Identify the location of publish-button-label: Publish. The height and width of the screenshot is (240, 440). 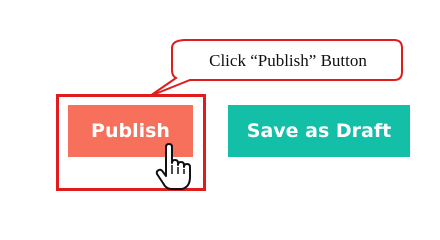
(130, 131).